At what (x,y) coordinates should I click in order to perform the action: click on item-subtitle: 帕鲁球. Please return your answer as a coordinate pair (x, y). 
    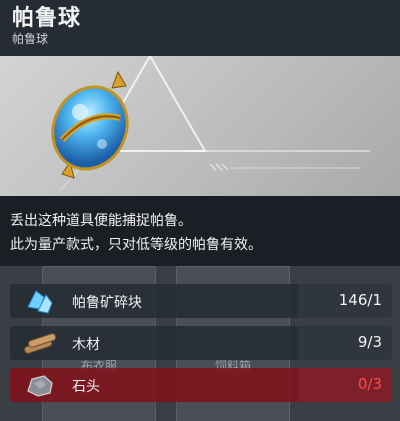
    Looking at the image, I should click on (30, 39).